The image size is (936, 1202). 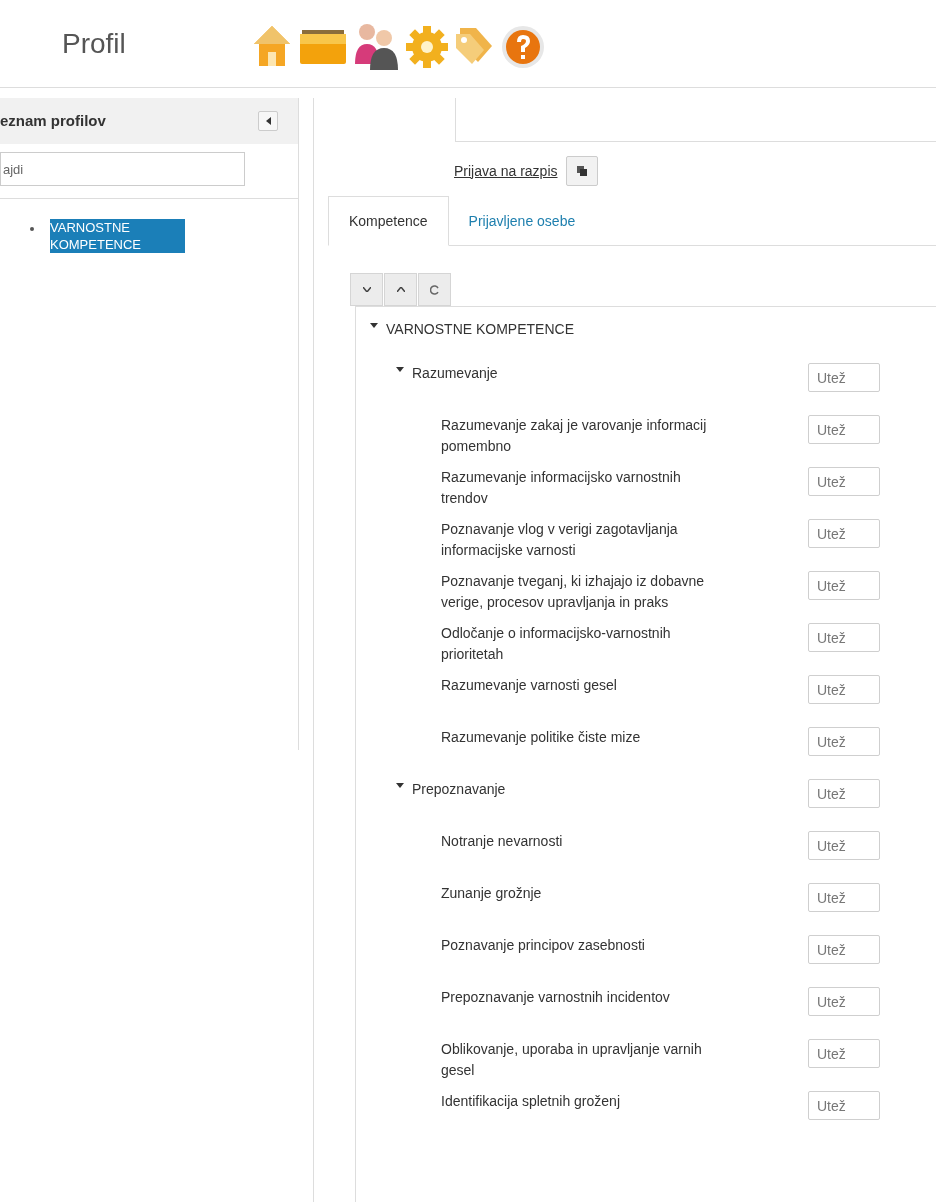 I want to click on collapse-button, so click(x=268, y=121).